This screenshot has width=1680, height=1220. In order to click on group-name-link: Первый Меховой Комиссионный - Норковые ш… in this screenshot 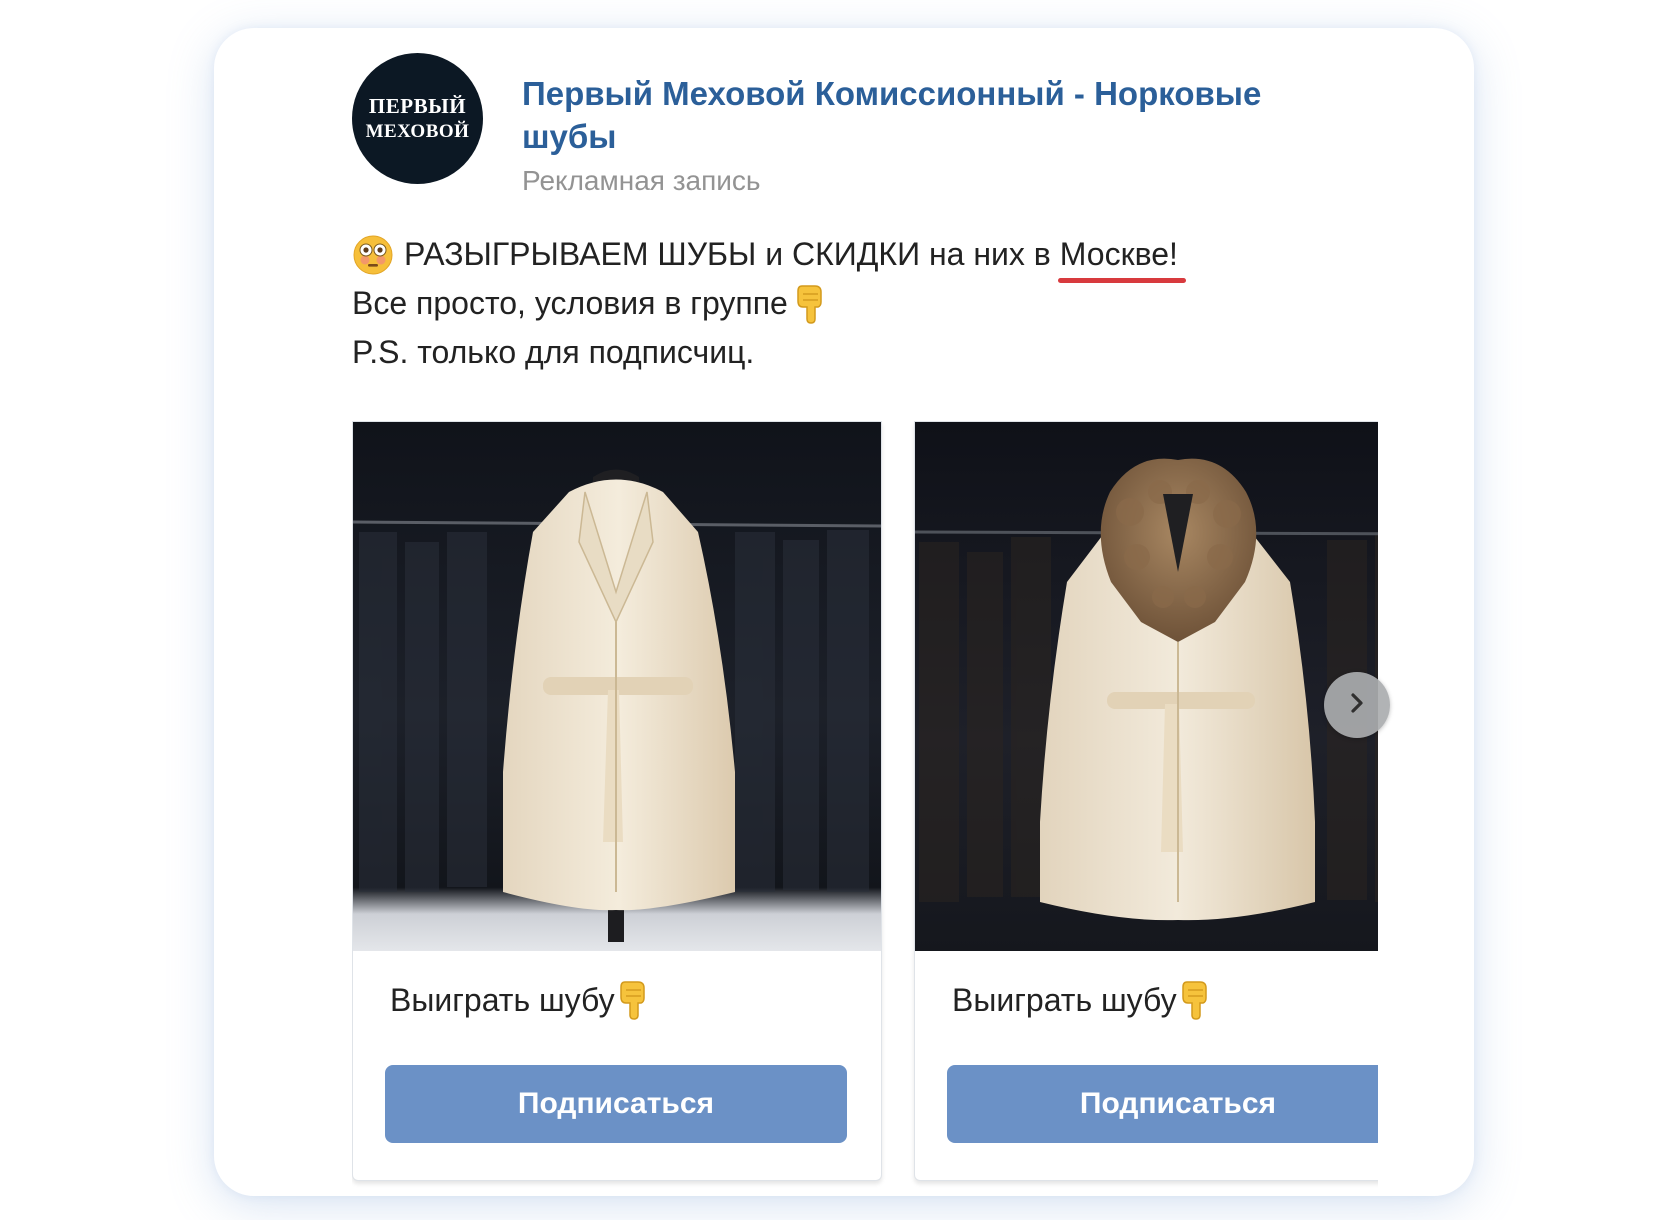, I will do `click(942, 115)`.